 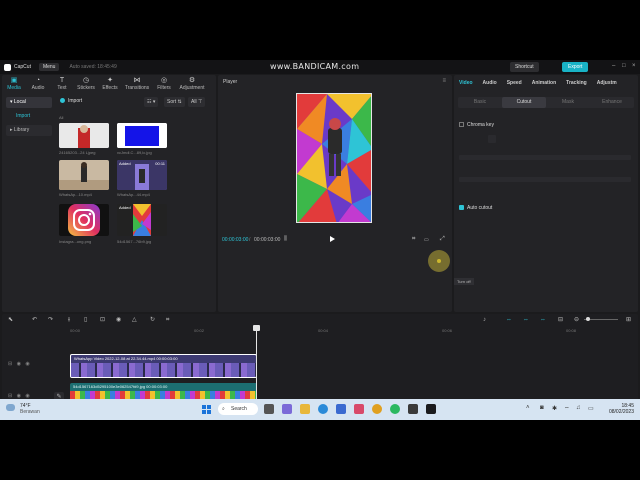 What do you see at coordinates (285, 239) in the screenshot?
I see `markers-icon: ⫼` at bounding box center [285, 239].